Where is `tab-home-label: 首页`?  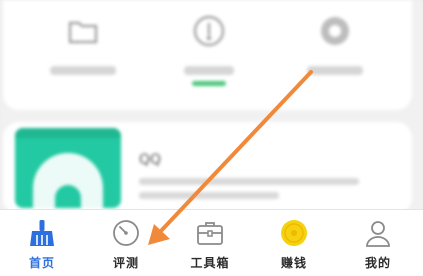
tab-home-label: 首页 is located at coordinates (41, 263).